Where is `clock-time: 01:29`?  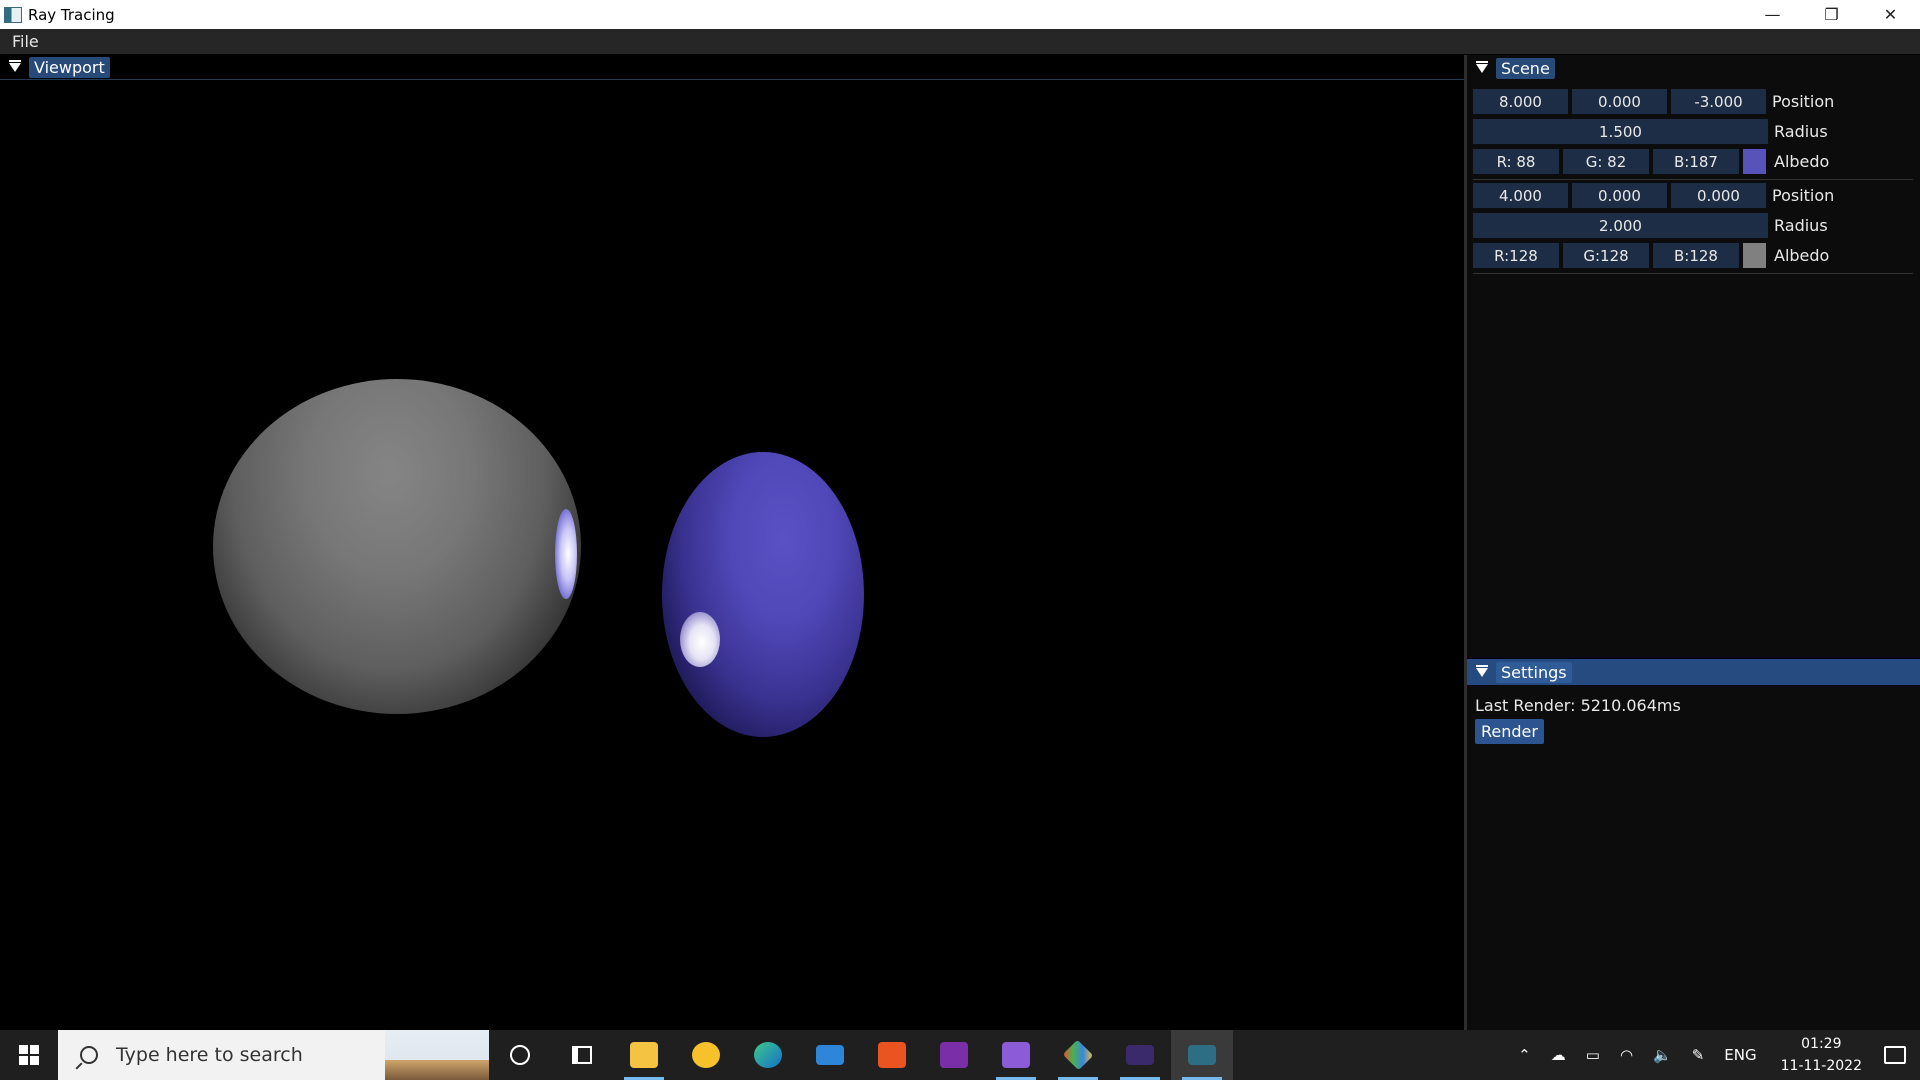 clock-time: 01:29 is located at coordinates (1821, 1044).